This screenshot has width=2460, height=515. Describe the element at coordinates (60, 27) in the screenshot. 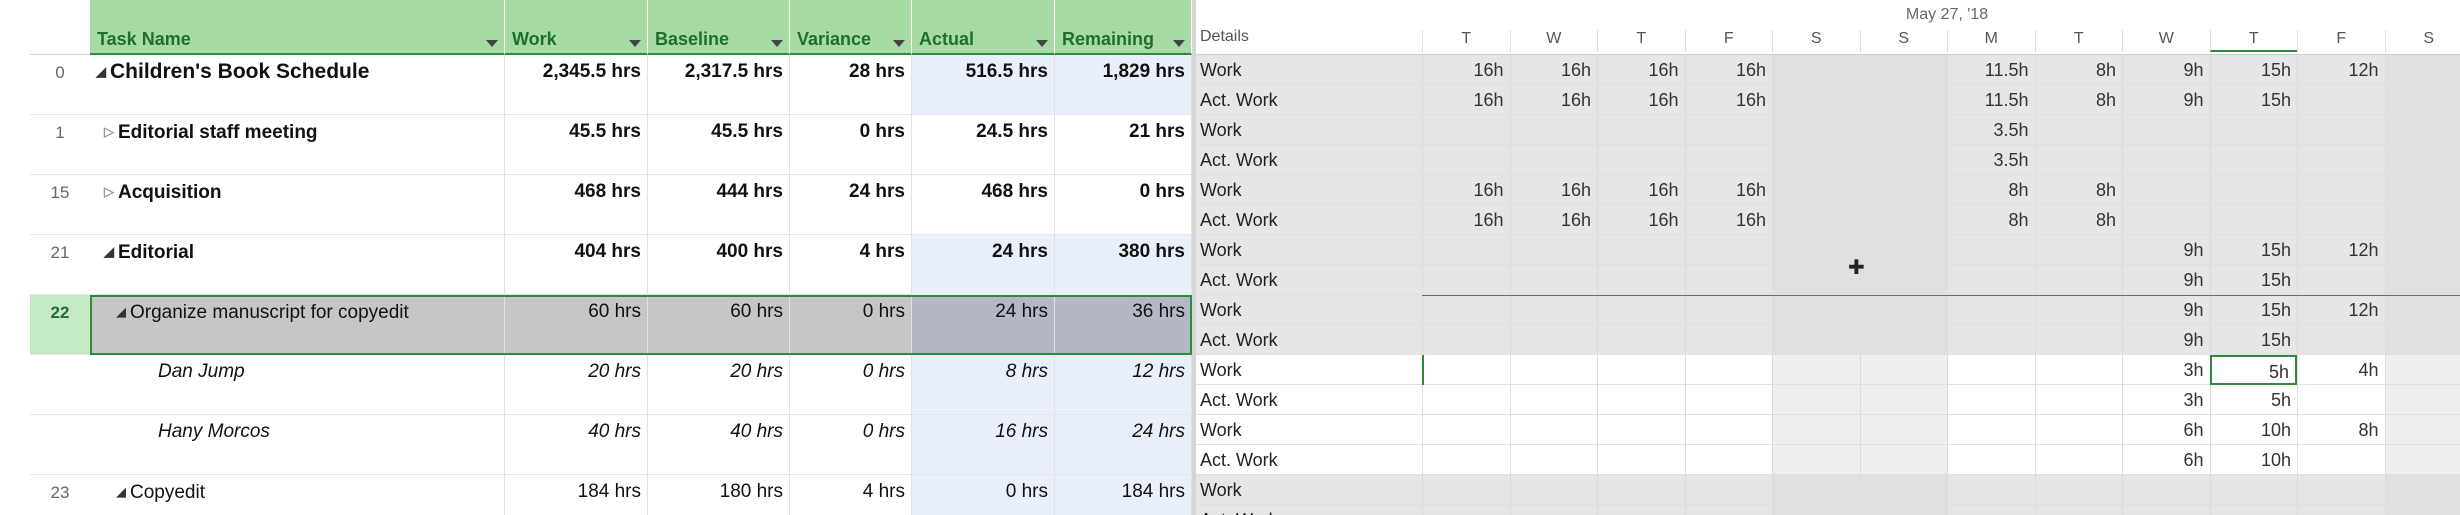

I see `row-number-header` at that location.